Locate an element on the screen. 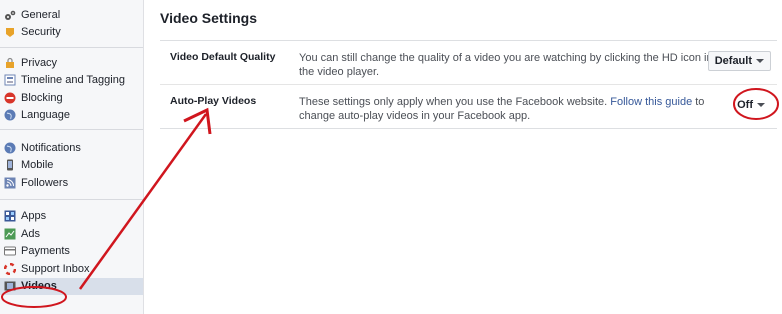  film-icon is located at coordinates (10, 286).